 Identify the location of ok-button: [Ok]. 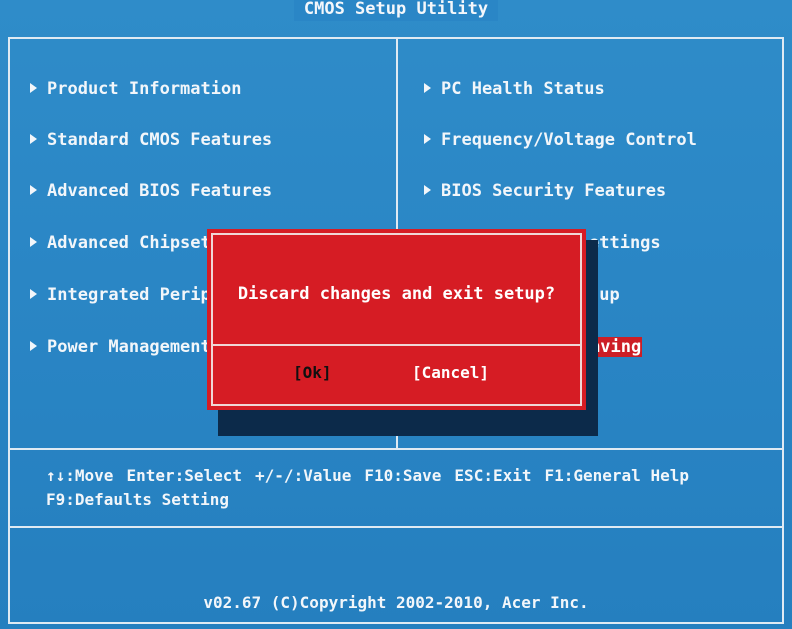
(312, 373).